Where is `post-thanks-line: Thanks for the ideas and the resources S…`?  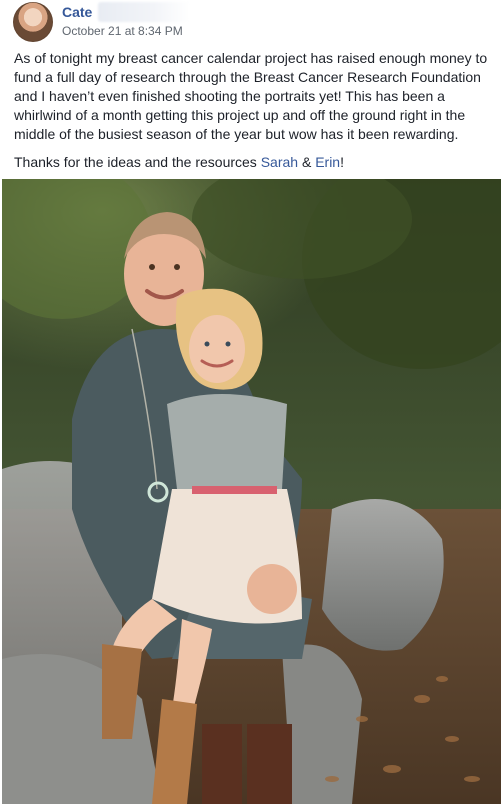 post-thanks-line: Thanks for the ideas and the resources S… is located at coordinates (253, 162).